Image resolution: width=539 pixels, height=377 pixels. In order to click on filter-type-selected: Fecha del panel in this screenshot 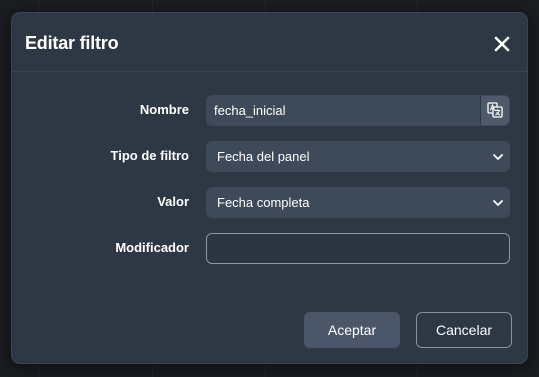, I will do `click(263, 156)`.